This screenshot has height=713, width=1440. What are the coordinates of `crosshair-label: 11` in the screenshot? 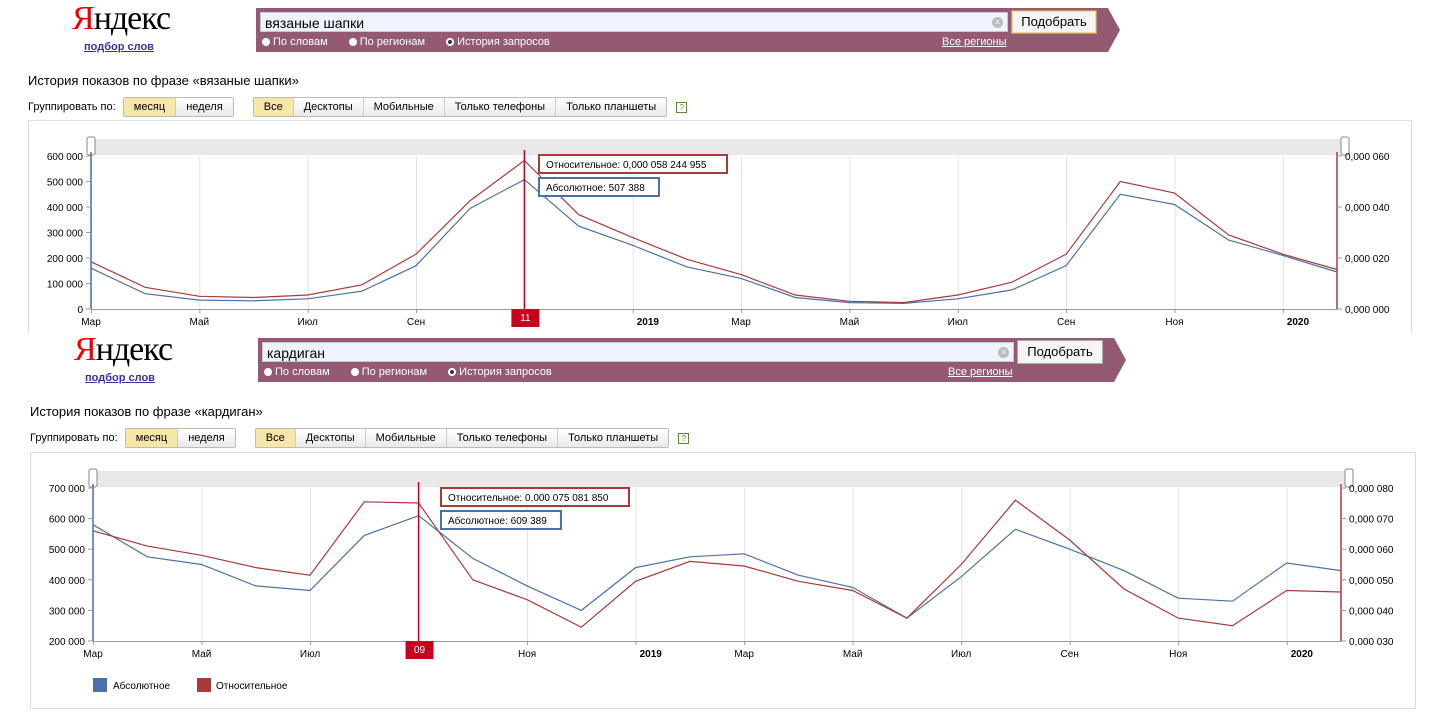 It's located at (525, 318).